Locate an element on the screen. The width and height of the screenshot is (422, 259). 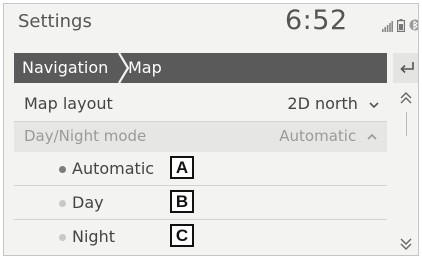
option-label: Night is located at coordinates (93, 236).